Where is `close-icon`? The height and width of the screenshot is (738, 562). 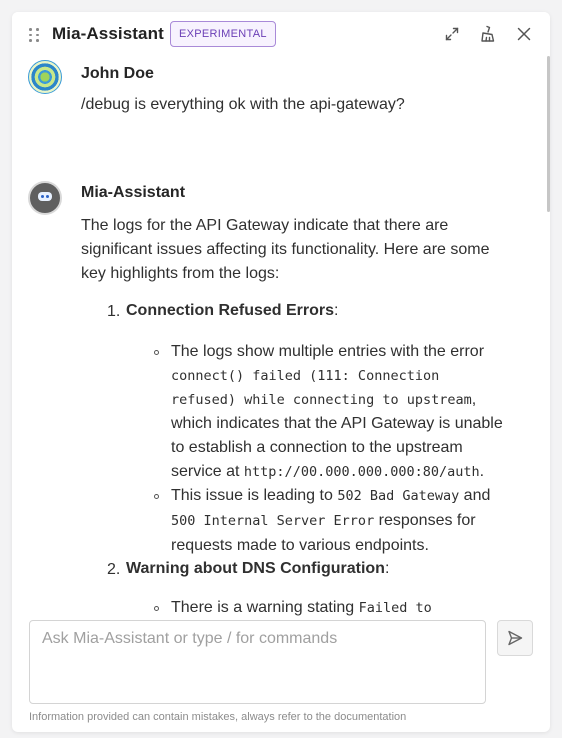 close-icon is located at coordinates (524, 34).